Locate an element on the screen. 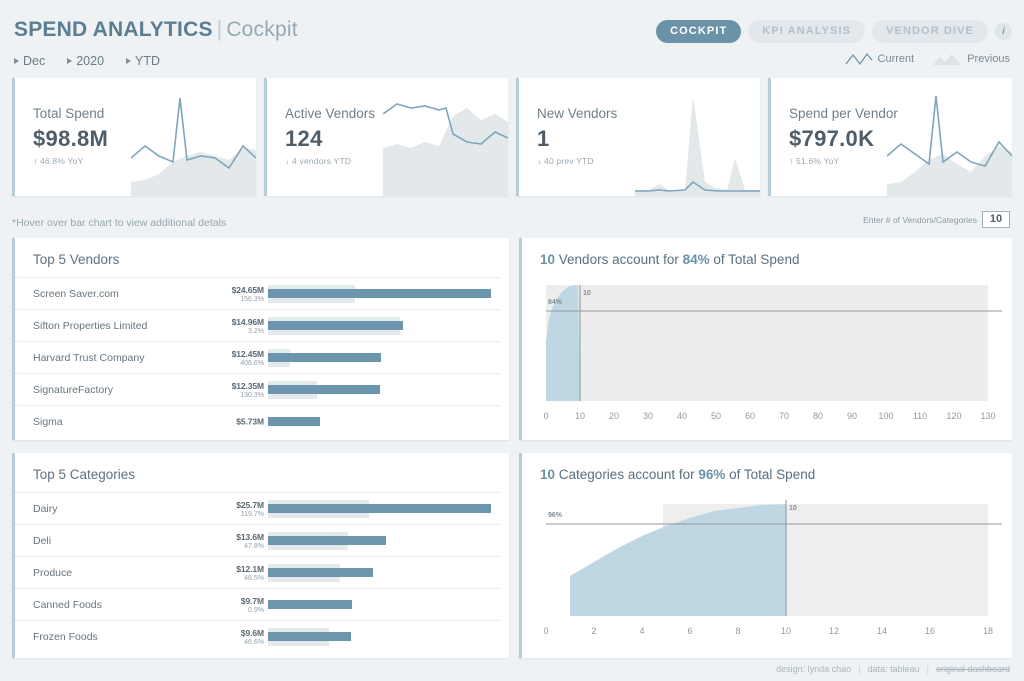 The width and height of the screenshot is (1024, 681). area-glyph-icon is located at coordinates (947, 59).